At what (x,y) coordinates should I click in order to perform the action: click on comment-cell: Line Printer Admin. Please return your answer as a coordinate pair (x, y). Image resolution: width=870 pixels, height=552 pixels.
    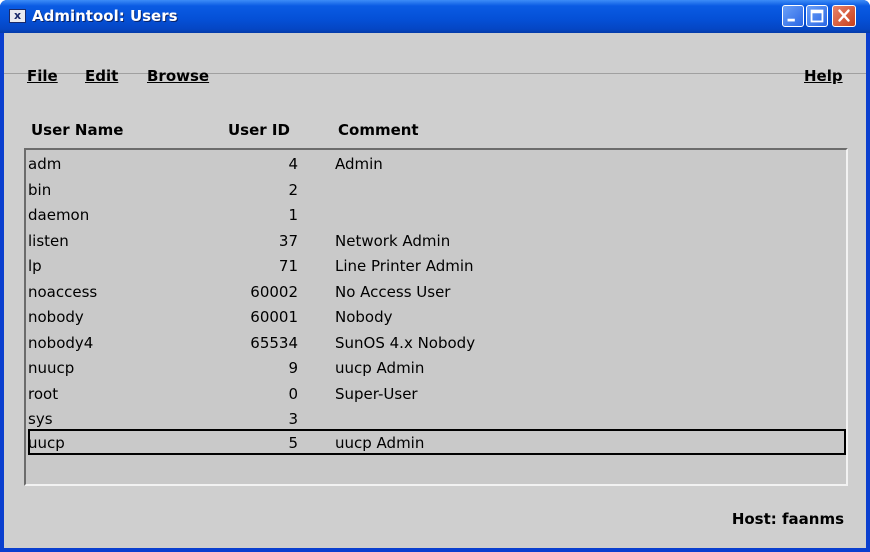
    Looking at the image, I should click on (404, 266).